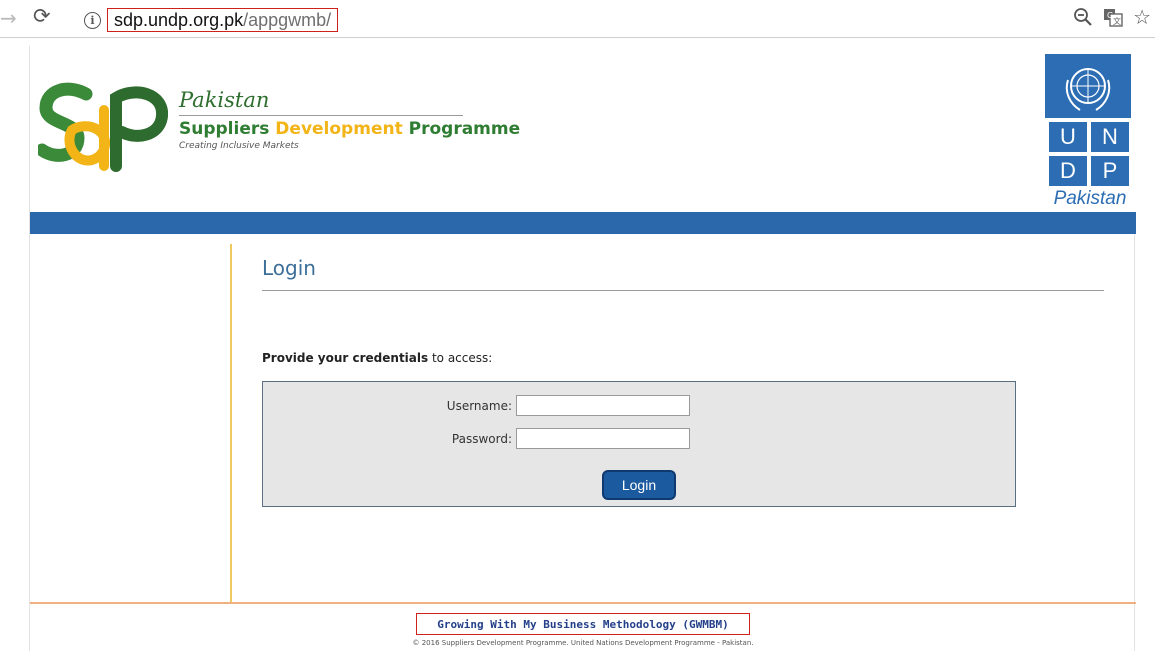 This screenshot has height=651, width=1155. Describe the element at coordinates (1110, 137) in the screenshot. I see `undp-letter: N` at that location.